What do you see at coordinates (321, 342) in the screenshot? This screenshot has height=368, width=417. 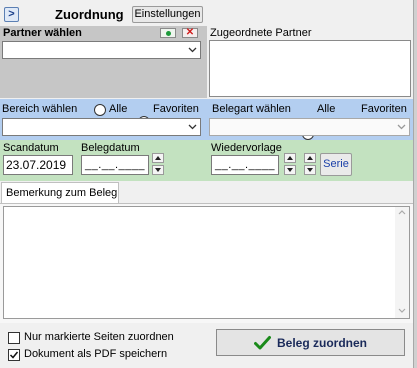 I see `assign-document-label: Beleg zuordnen` at bounding box center [321, 342].